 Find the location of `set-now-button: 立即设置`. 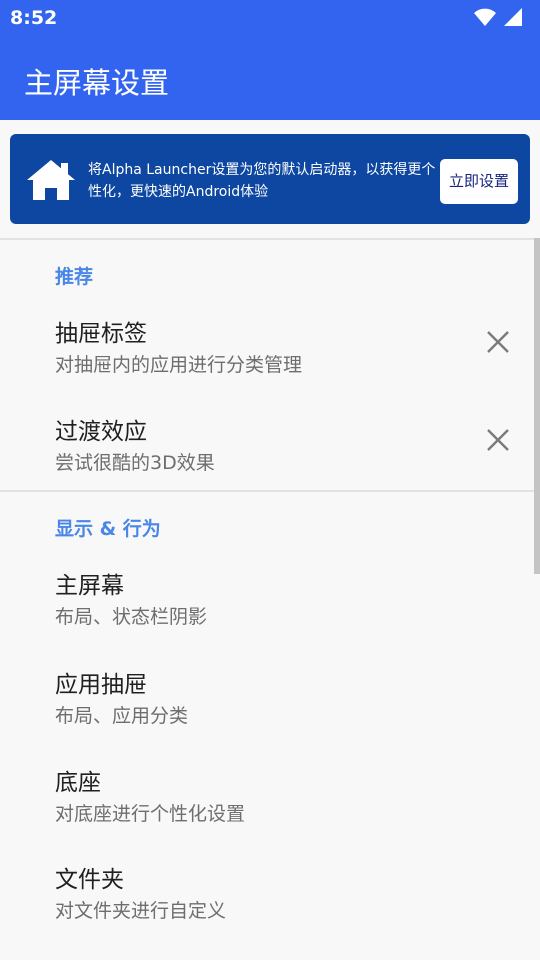

set-now-button: 立即设置 is located at coordinates (479, 181).